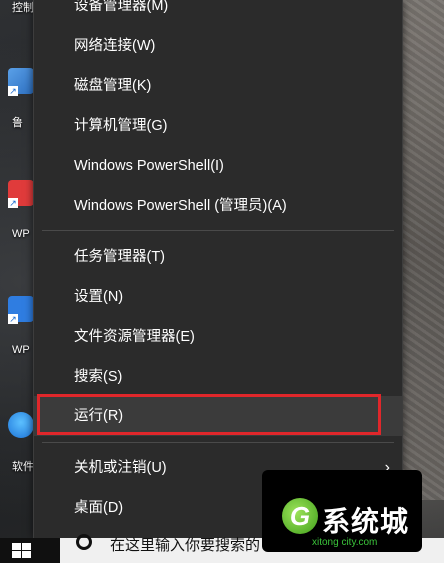 Image resolution: width=444 pixels, height=563 pixels. Describe the element at coordinates (218, 86) in the screenshot. I see `menu-item-disk-management: 磁盘管理(K)` at that location.